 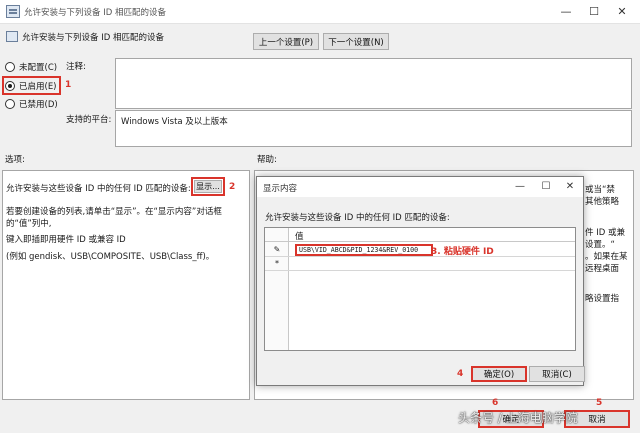 What do you see at coordinates (518, 418) in the screenshot?
I see `watermark: 头条号 / 上海电脑学院` at bounding box center [518, 418].